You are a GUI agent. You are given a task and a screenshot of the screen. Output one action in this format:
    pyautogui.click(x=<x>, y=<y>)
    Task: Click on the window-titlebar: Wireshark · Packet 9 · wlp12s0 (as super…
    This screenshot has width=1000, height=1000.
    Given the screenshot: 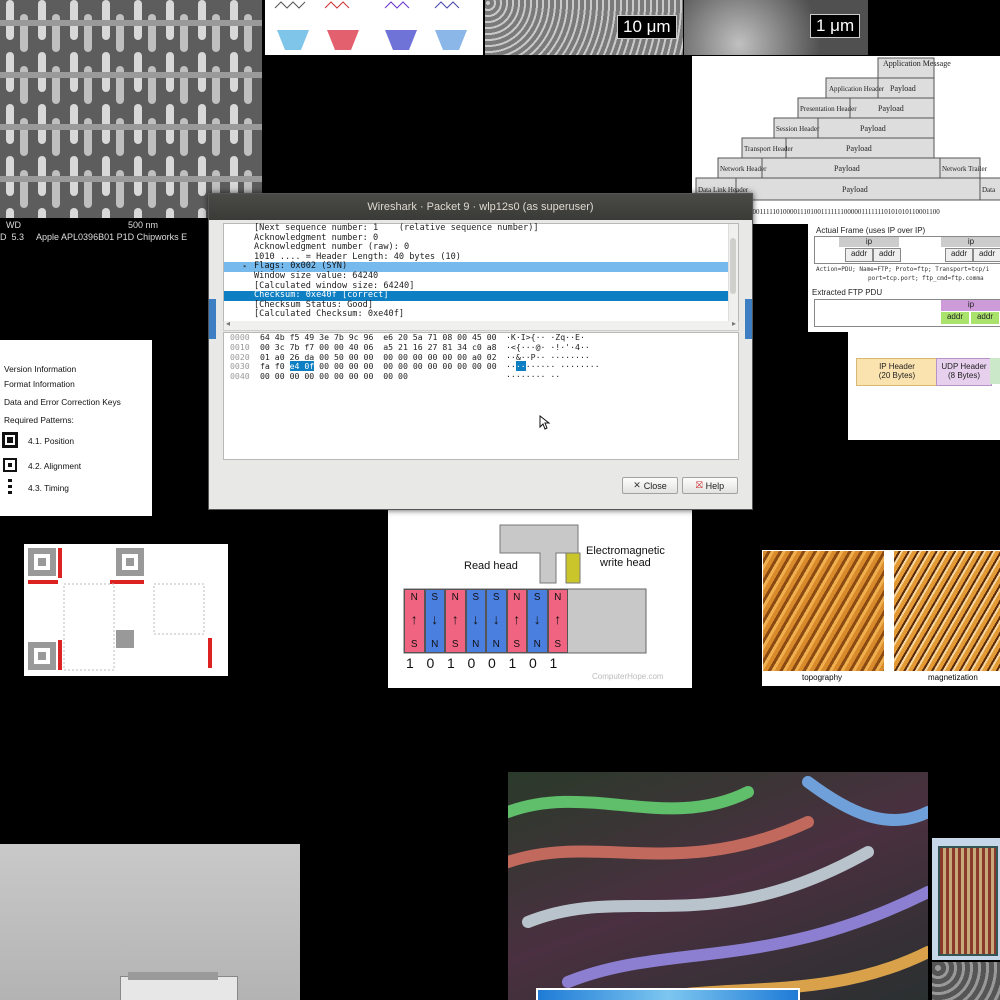 What is the action you would take?
    pyautogui.click(x=480, y=207)
    